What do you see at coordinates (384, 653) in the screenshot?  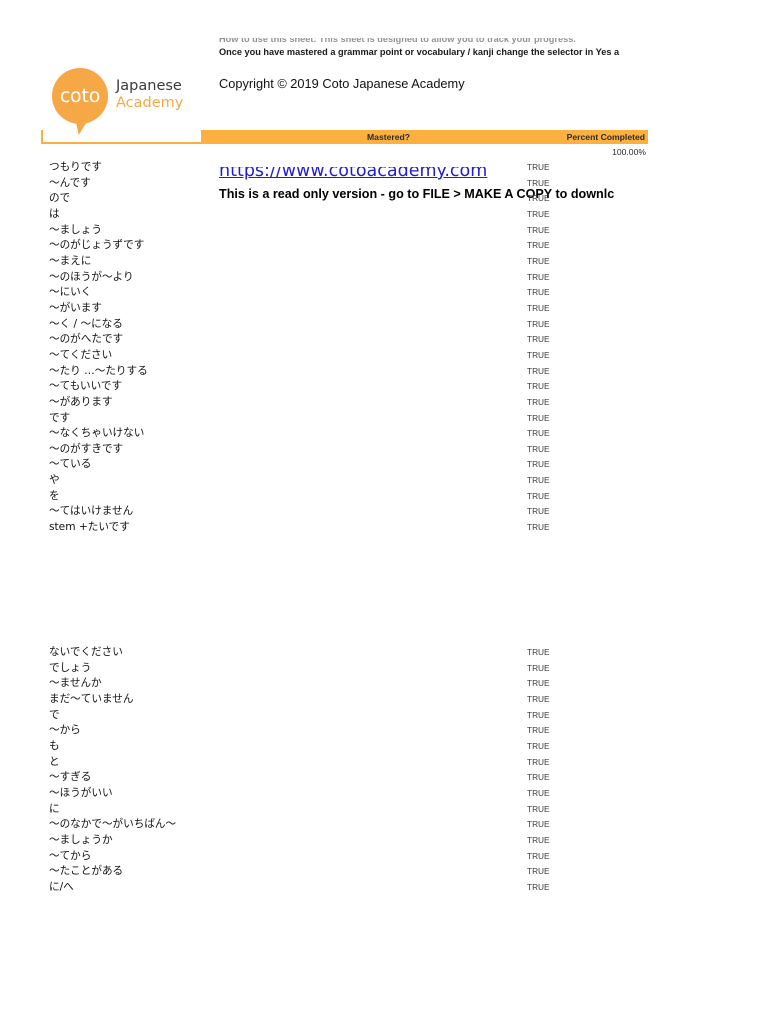 I see `table-row: ないでください TRUE` at bounding box center [384, 653].